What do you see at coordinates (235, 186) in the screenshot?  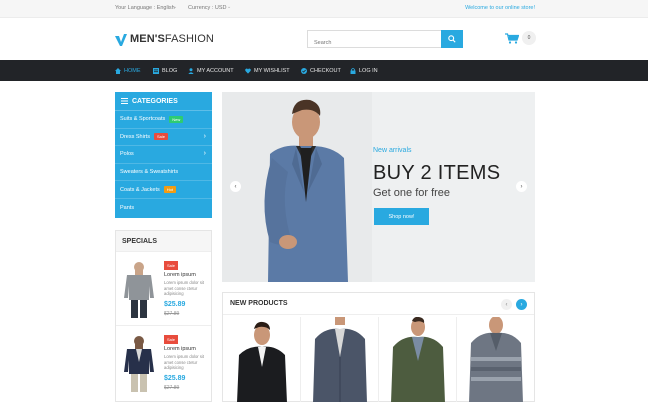 I see `slider-prev-button: ‹` at bounding box center [235, 186].